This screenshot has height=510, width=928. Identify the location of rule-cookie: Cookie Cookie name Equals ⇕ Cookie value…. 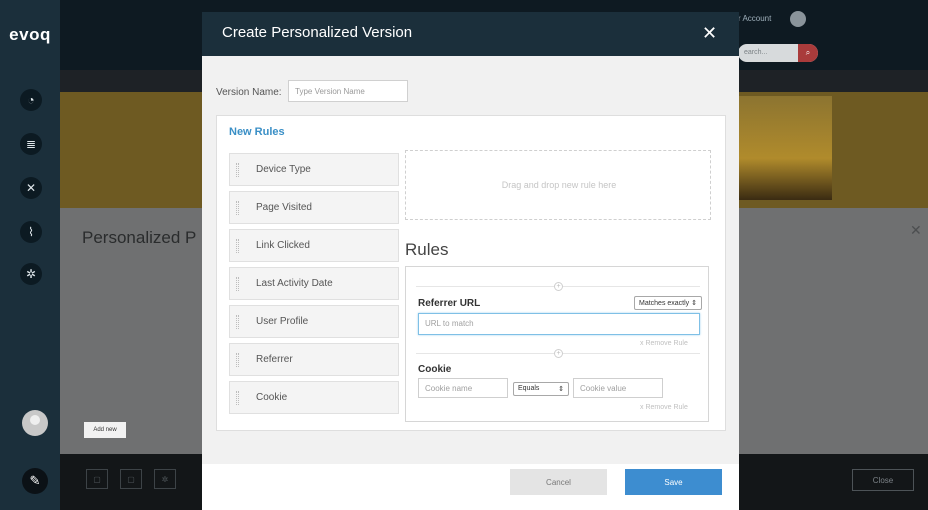
(557, 392).